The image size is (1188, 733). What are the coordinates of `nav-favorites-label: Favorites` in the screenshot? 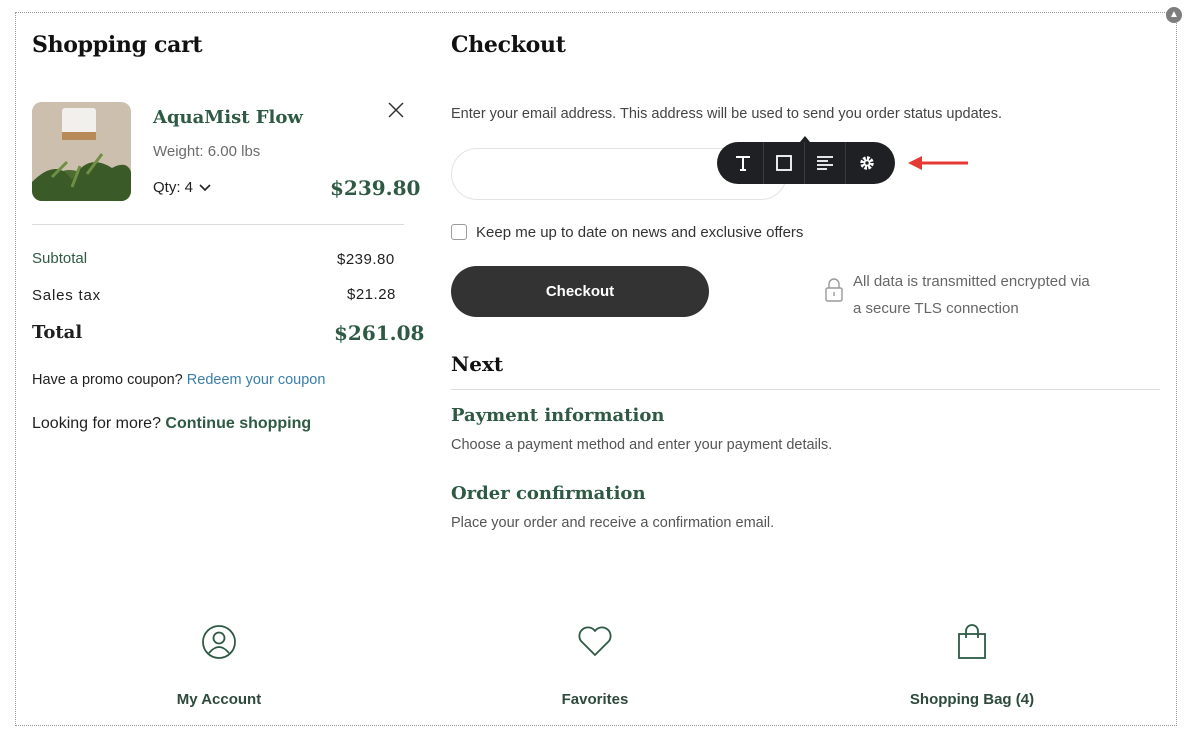 It's located at (595, 699).